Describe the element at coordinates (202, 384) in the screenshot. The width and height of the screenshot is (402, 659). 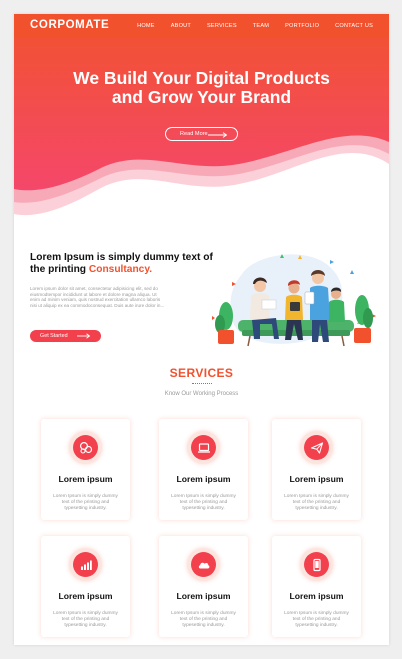
I see `services-title-underline` at that location.